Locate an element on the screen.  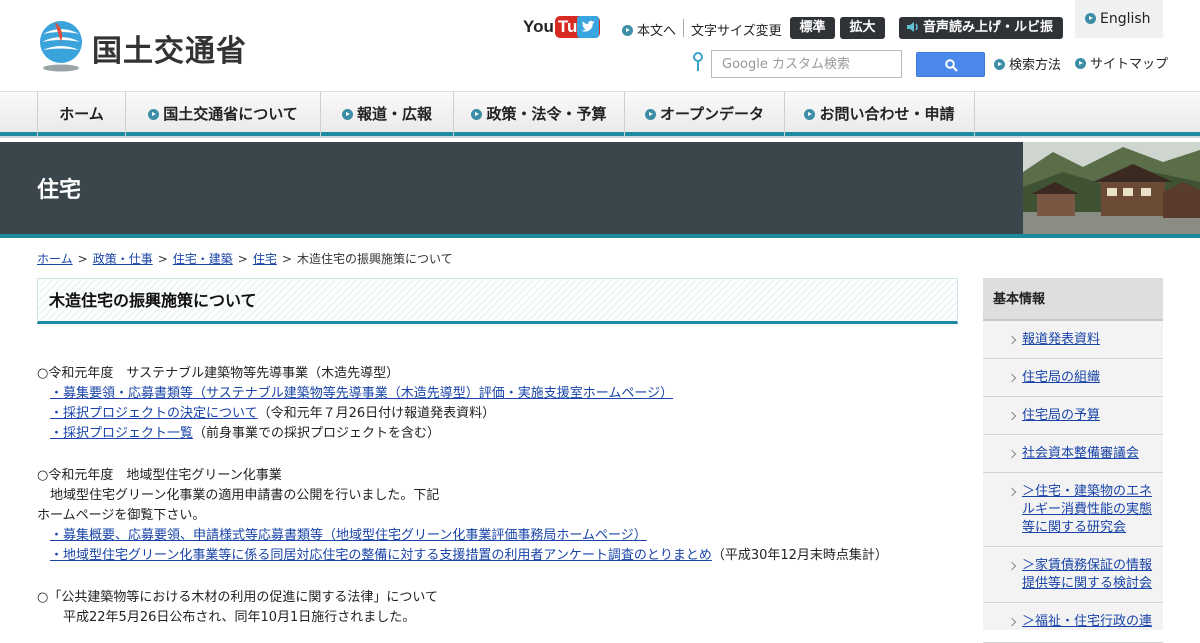
nav-item-policy-label: 政策・法令・予算 is located at coordinates (546, 114).